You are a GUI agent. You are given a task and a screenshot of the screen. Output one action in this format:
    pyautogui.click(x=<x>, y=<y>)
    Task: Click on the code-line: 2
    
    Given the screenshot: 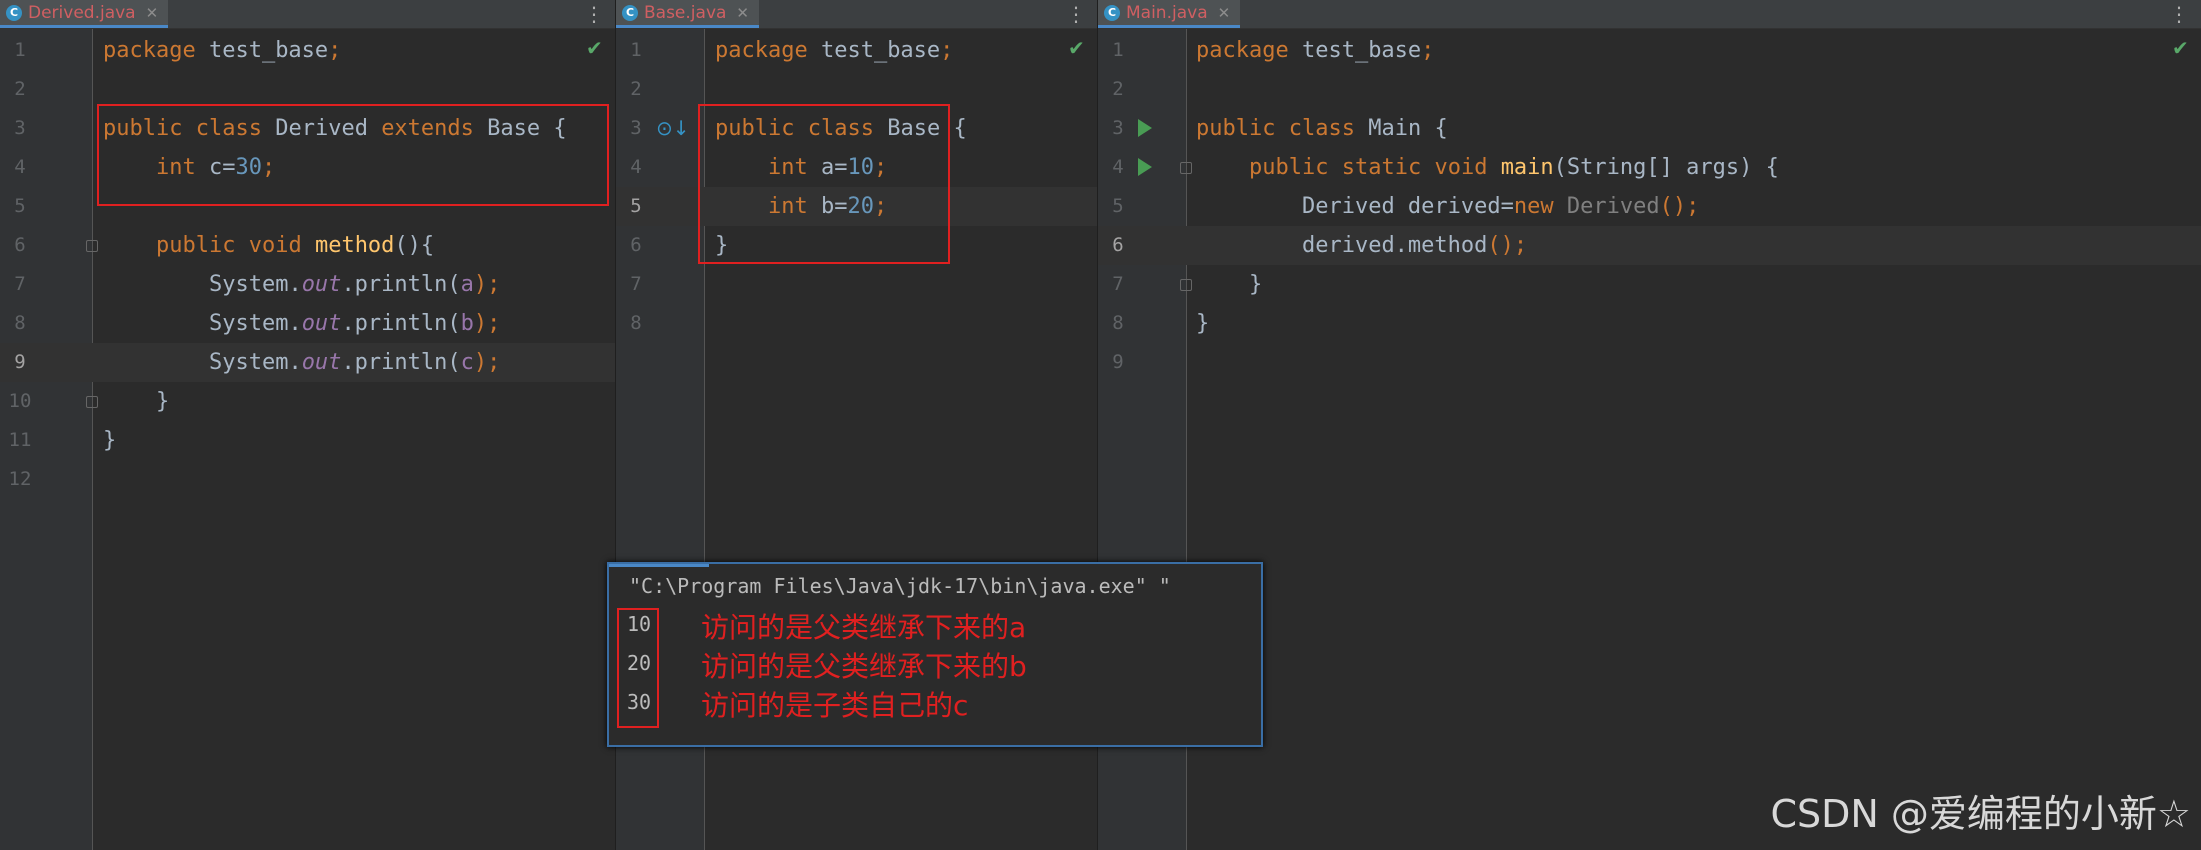 What is the action you would take?
    pyautogui.click(x=1649, y=89)
    